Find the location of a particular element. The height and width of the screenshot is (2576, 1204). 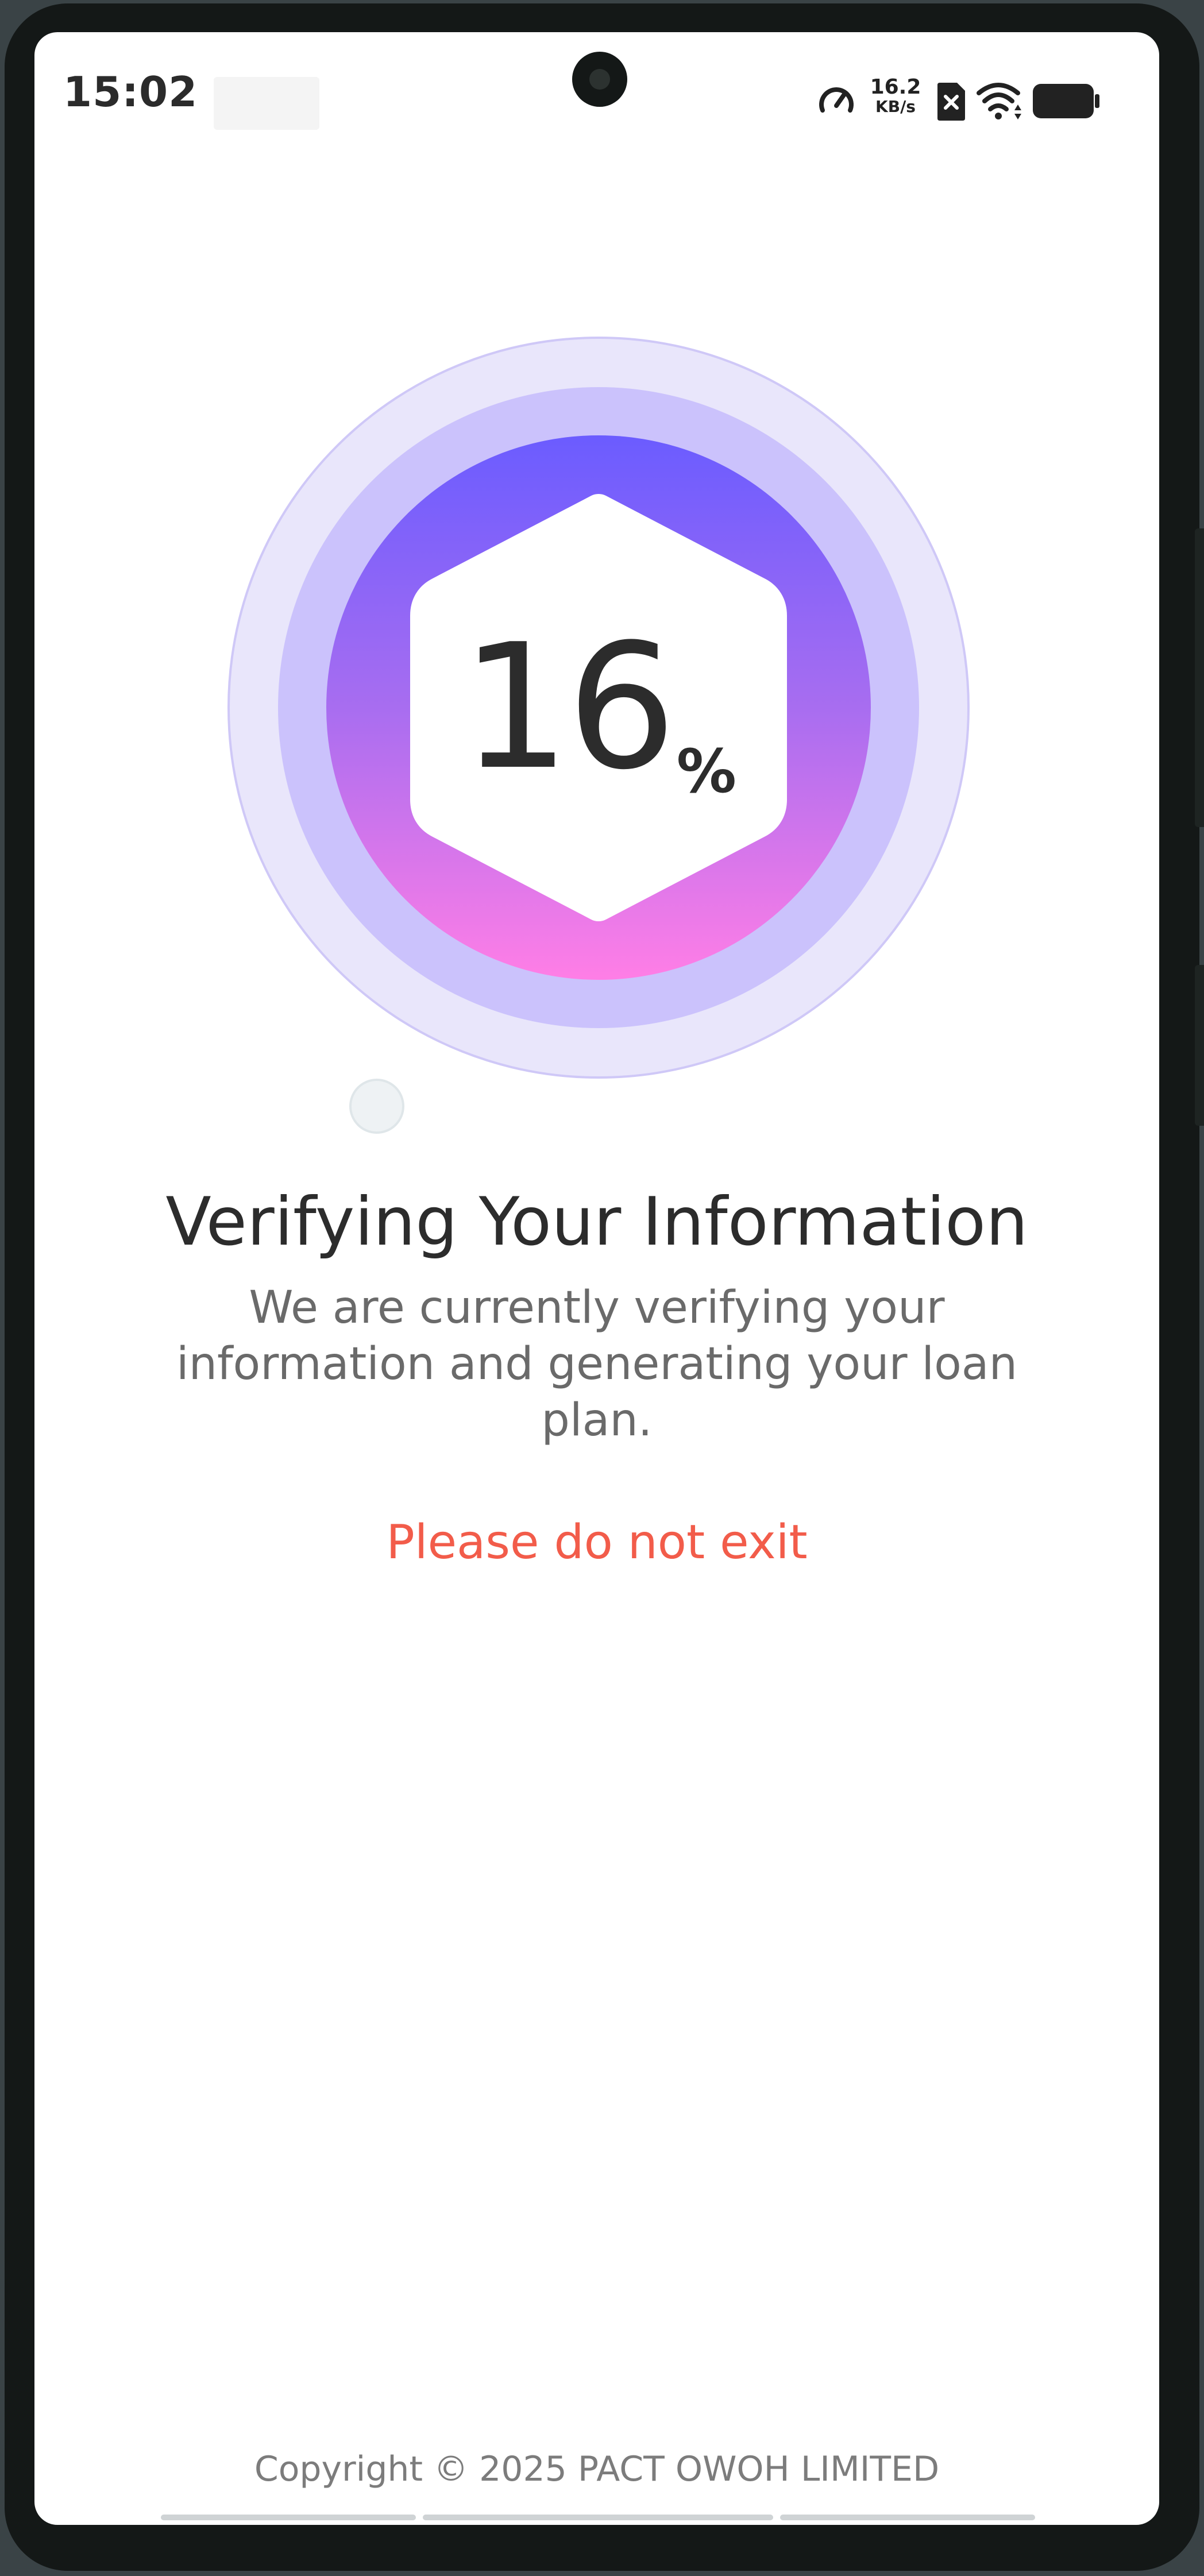

floating-touch-indicator is located at coordinates (377, 1106).